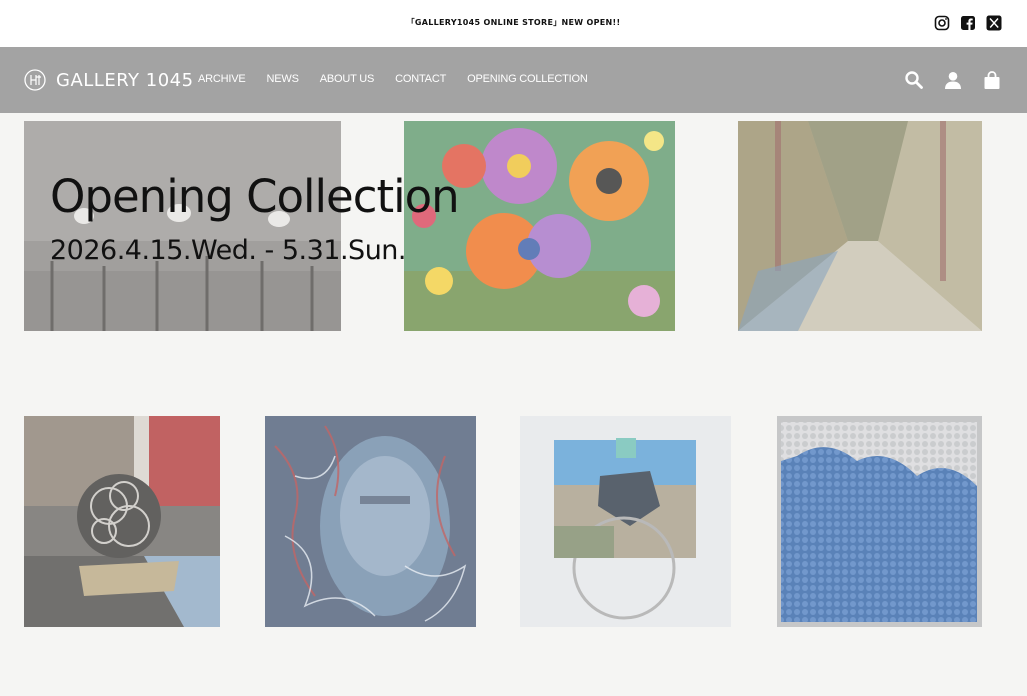 The image size is (1027, 696). What do you see at coordinates (527, 79) in the screenshot?
I see `nav-item-opening-collection: OPENING COLLECTION` at bounding box center [527, 79].